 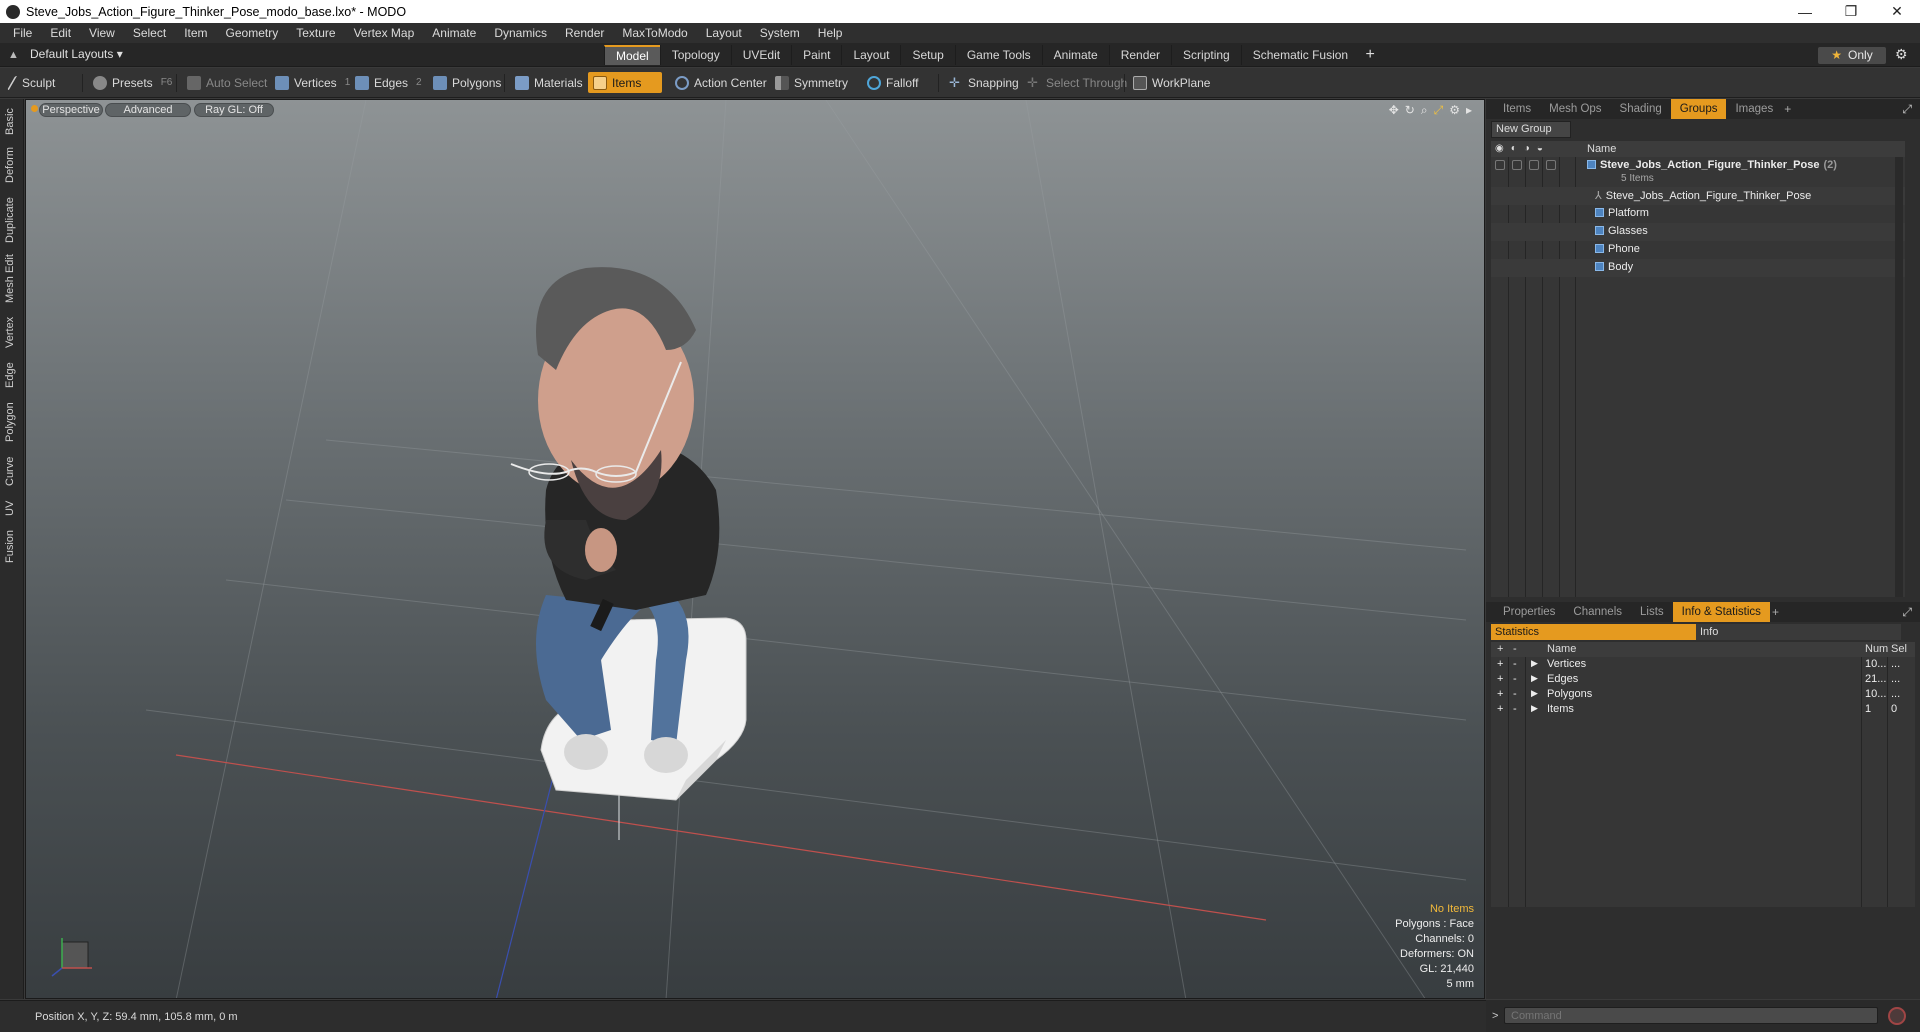 What do you see at coordinates (71, 110) in the screenshot?
I see `view-mode-perspective-button: Perspective` at bounding box center [71, 110].